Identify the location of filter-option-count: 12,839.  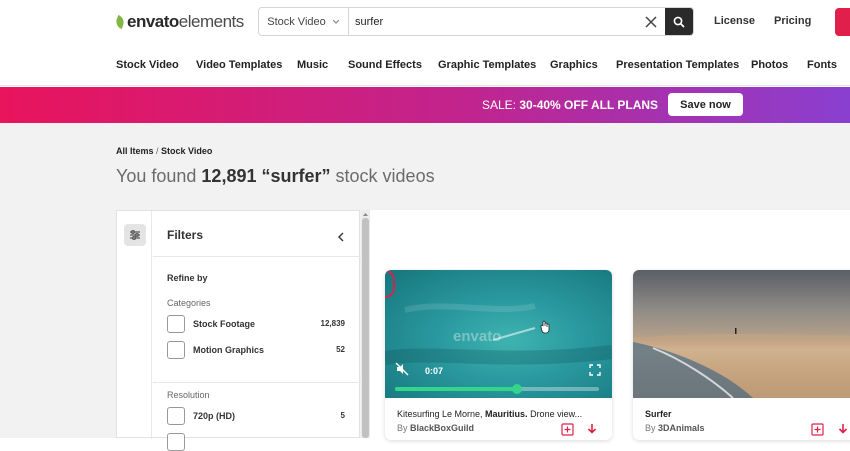
(332, 323).